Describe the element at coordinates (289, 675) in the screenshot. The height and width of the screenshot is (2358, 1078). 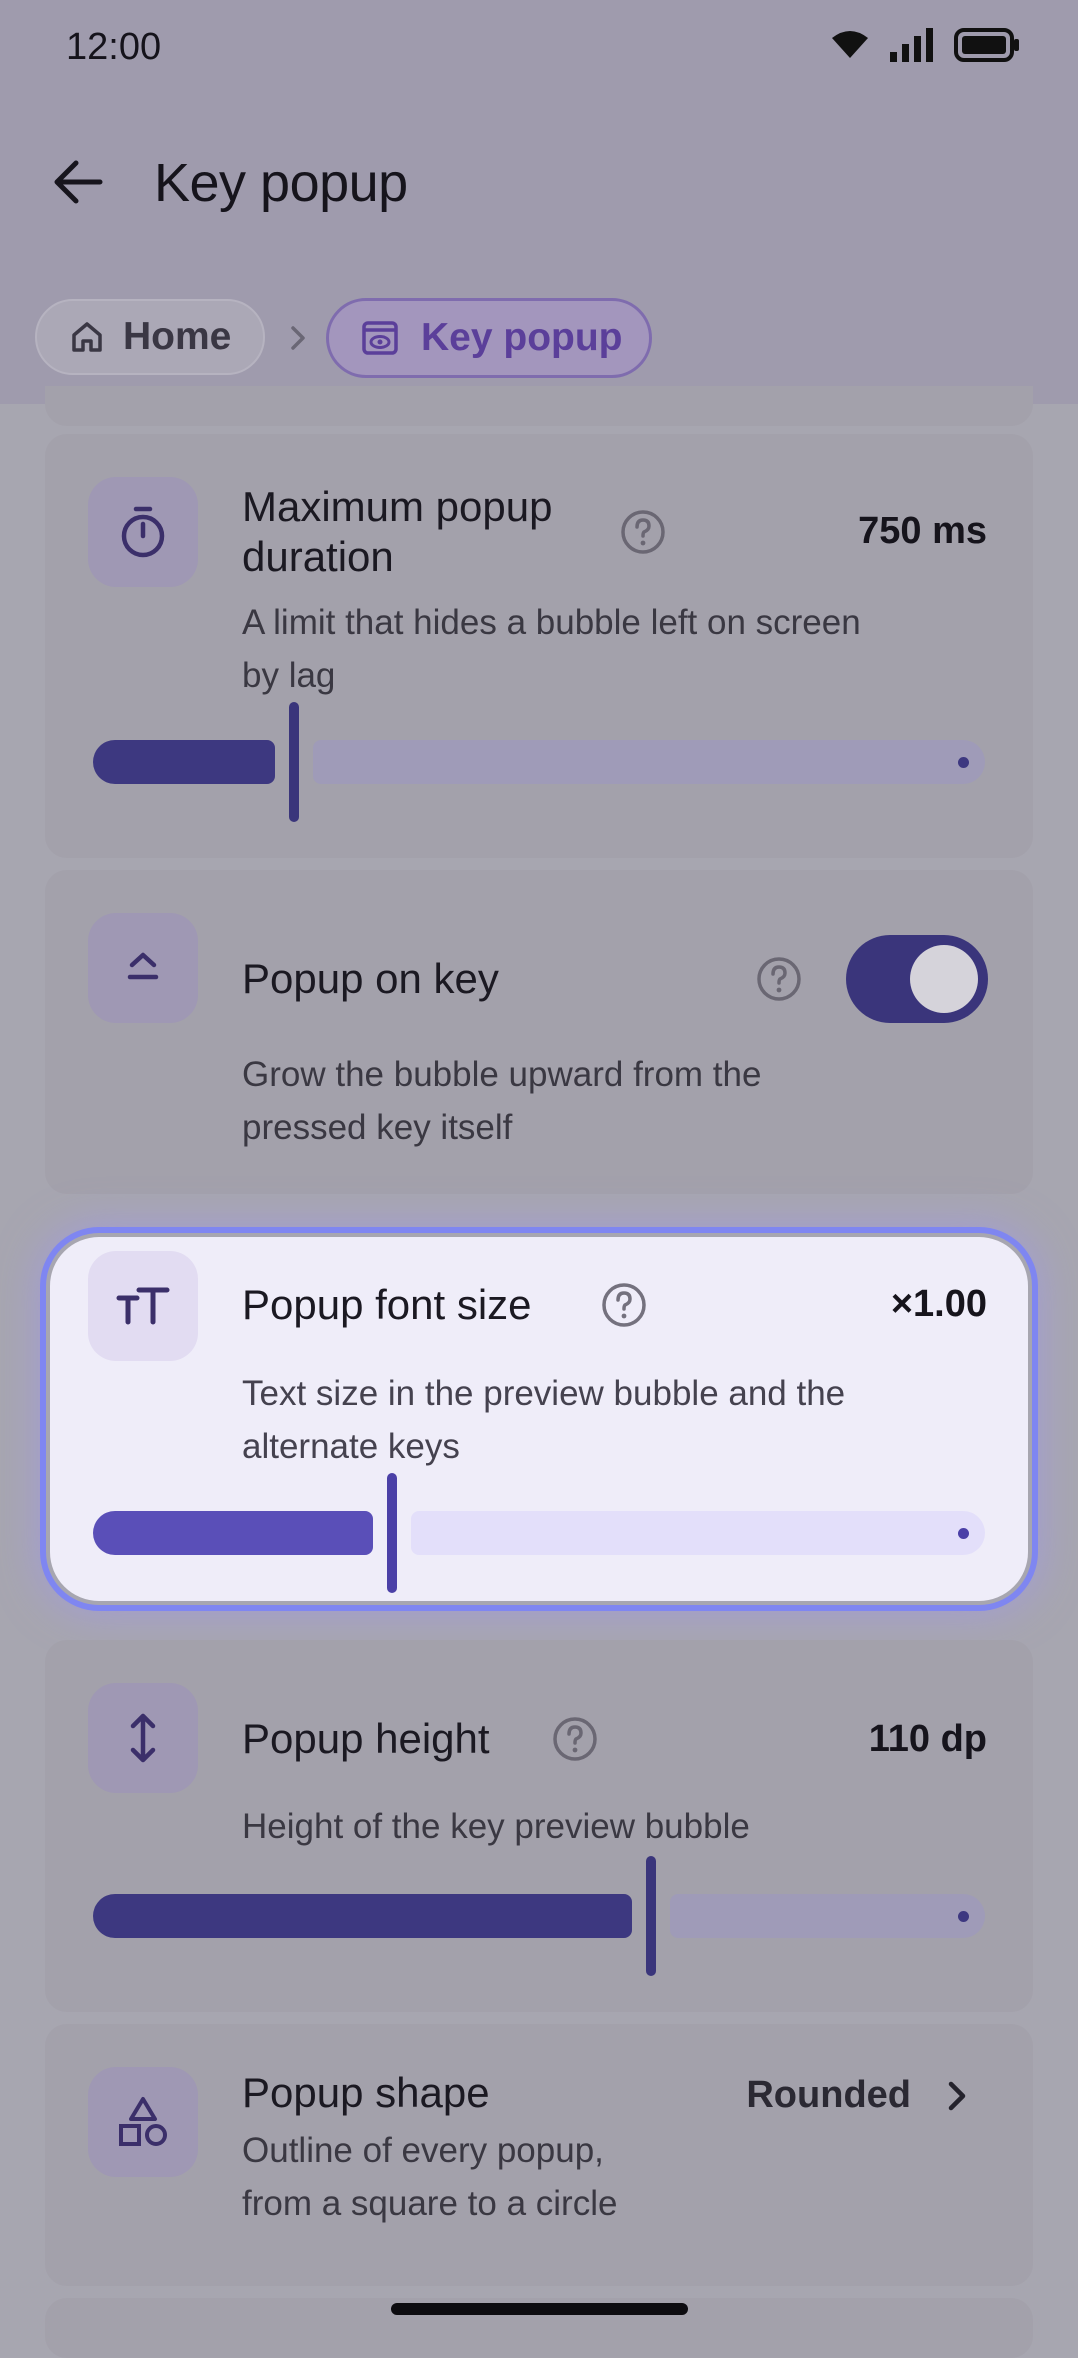
I see `desc-line-2: by lag` at that location.